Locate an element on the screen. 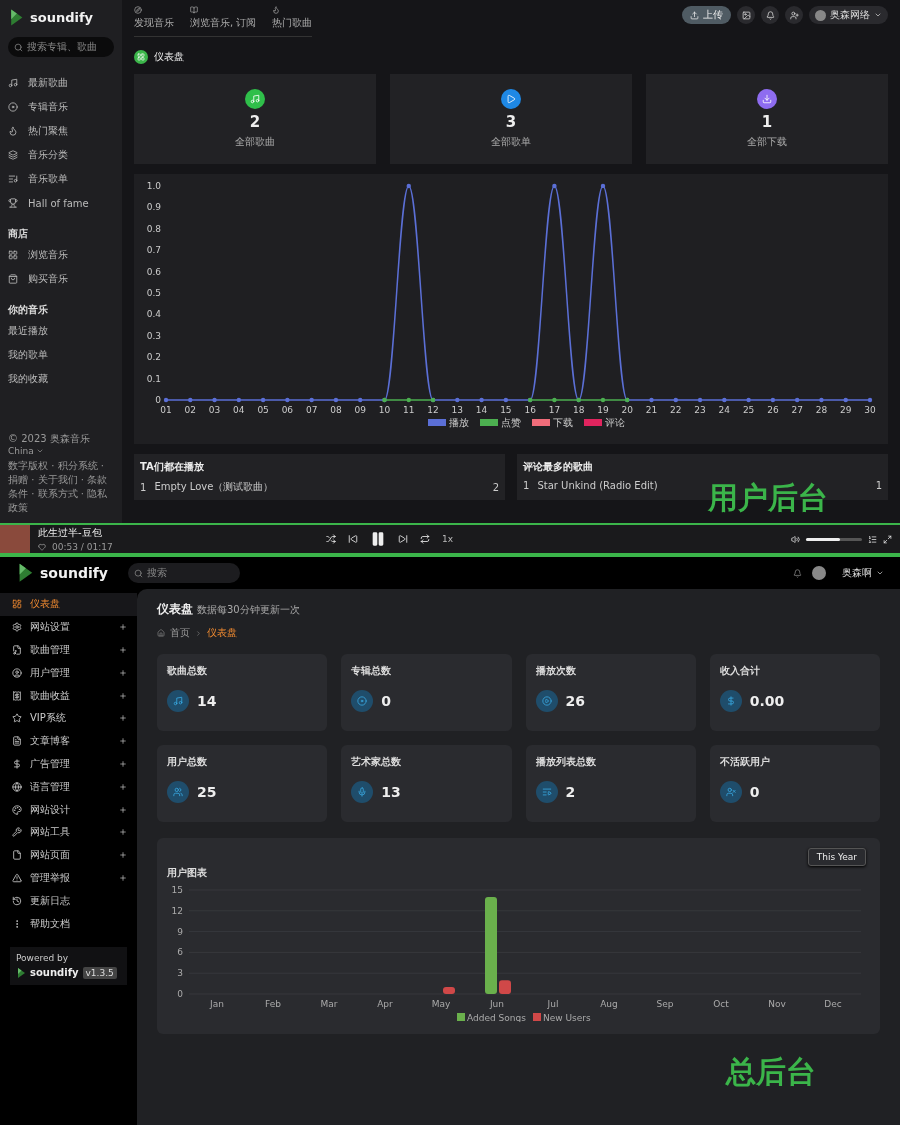 This screenshot has height=1125, width=900. user-menu: 奥森网络 is located at coordinates (848, 15).